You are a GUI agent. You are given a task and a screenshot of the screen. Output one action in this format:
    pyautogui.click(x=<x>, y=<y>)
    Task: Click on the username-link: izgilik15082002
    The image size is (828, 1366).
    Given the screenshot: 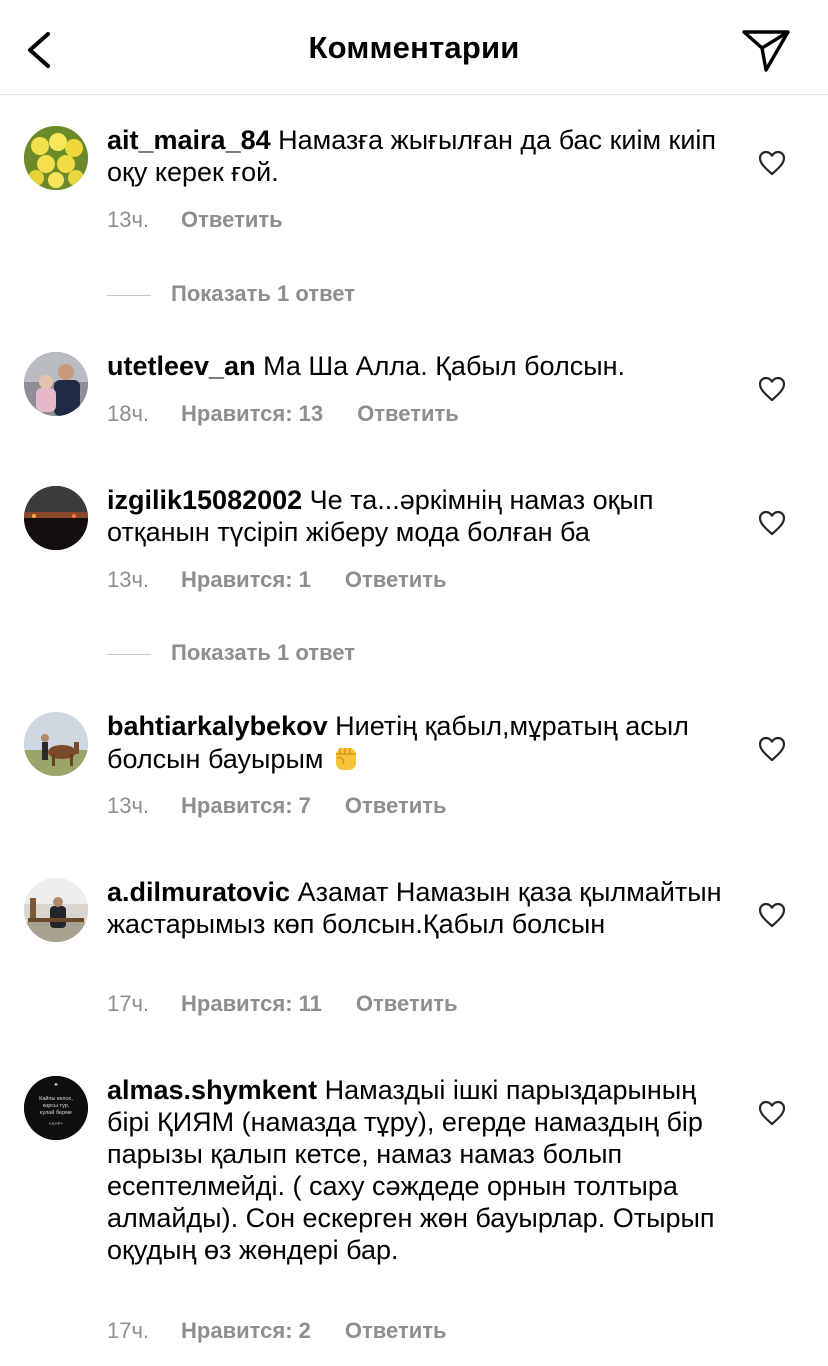 What is the action you would take?
    pyautogui.click(x=204, y=500)
    